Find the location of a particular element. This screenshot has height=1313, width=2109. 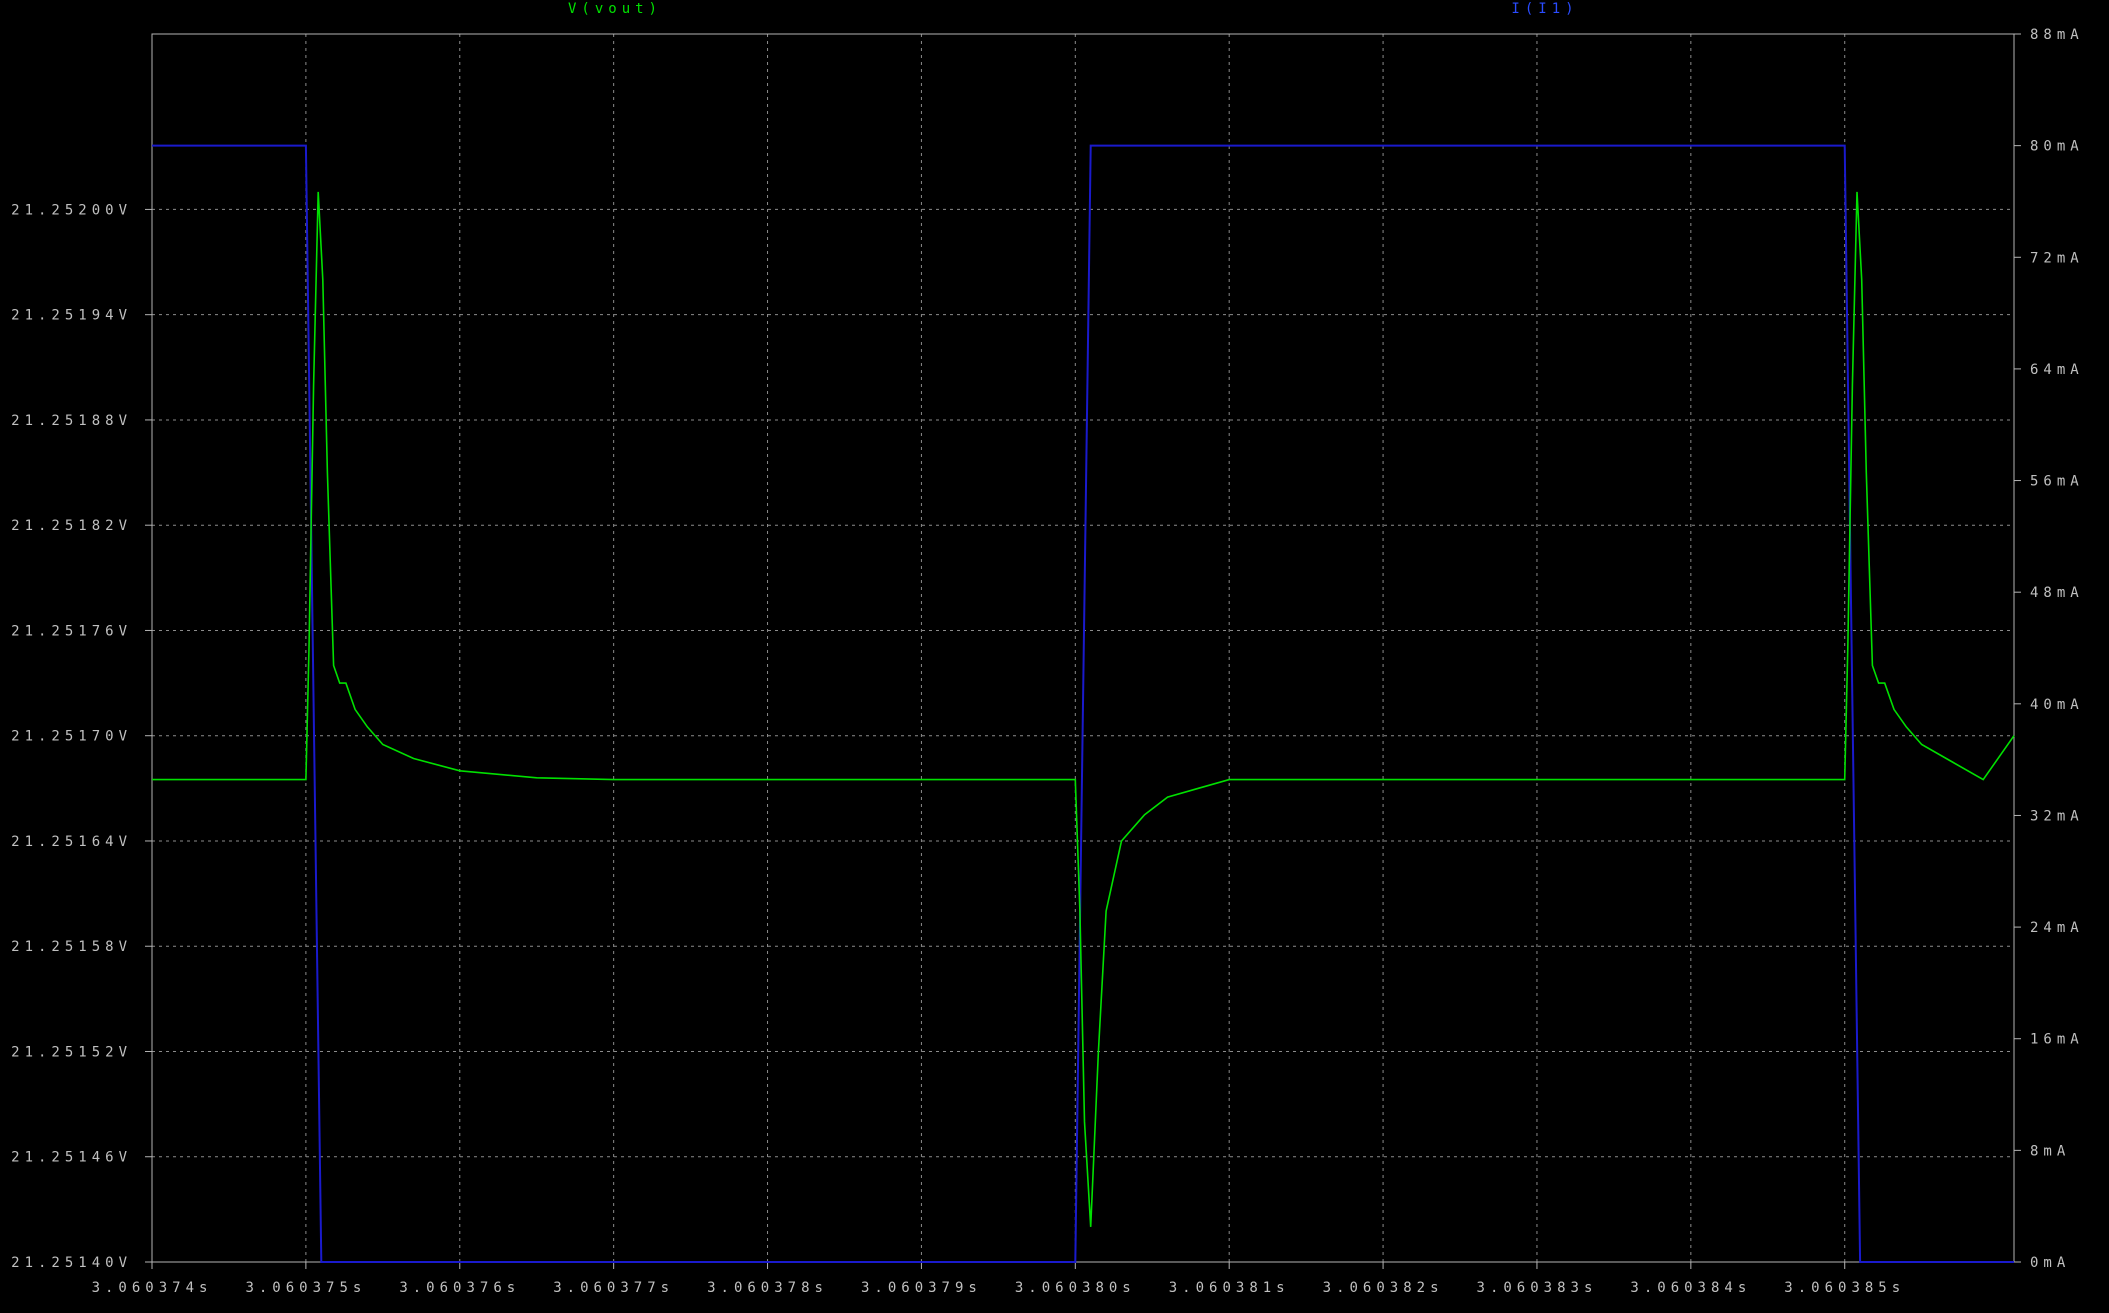

left-tick-label: 21.25182V is located at coordinates (71, 526).